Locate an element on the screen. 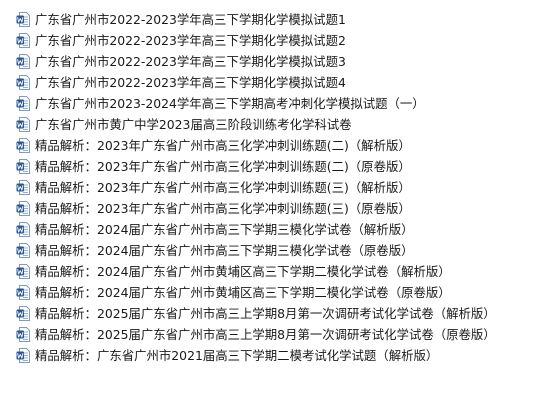 The image size is (559, 406). file-item: 精品解析：2023年广东省广州市高三化学冲刺训练题(三)（解析版） is located at coordinates (286, 187).